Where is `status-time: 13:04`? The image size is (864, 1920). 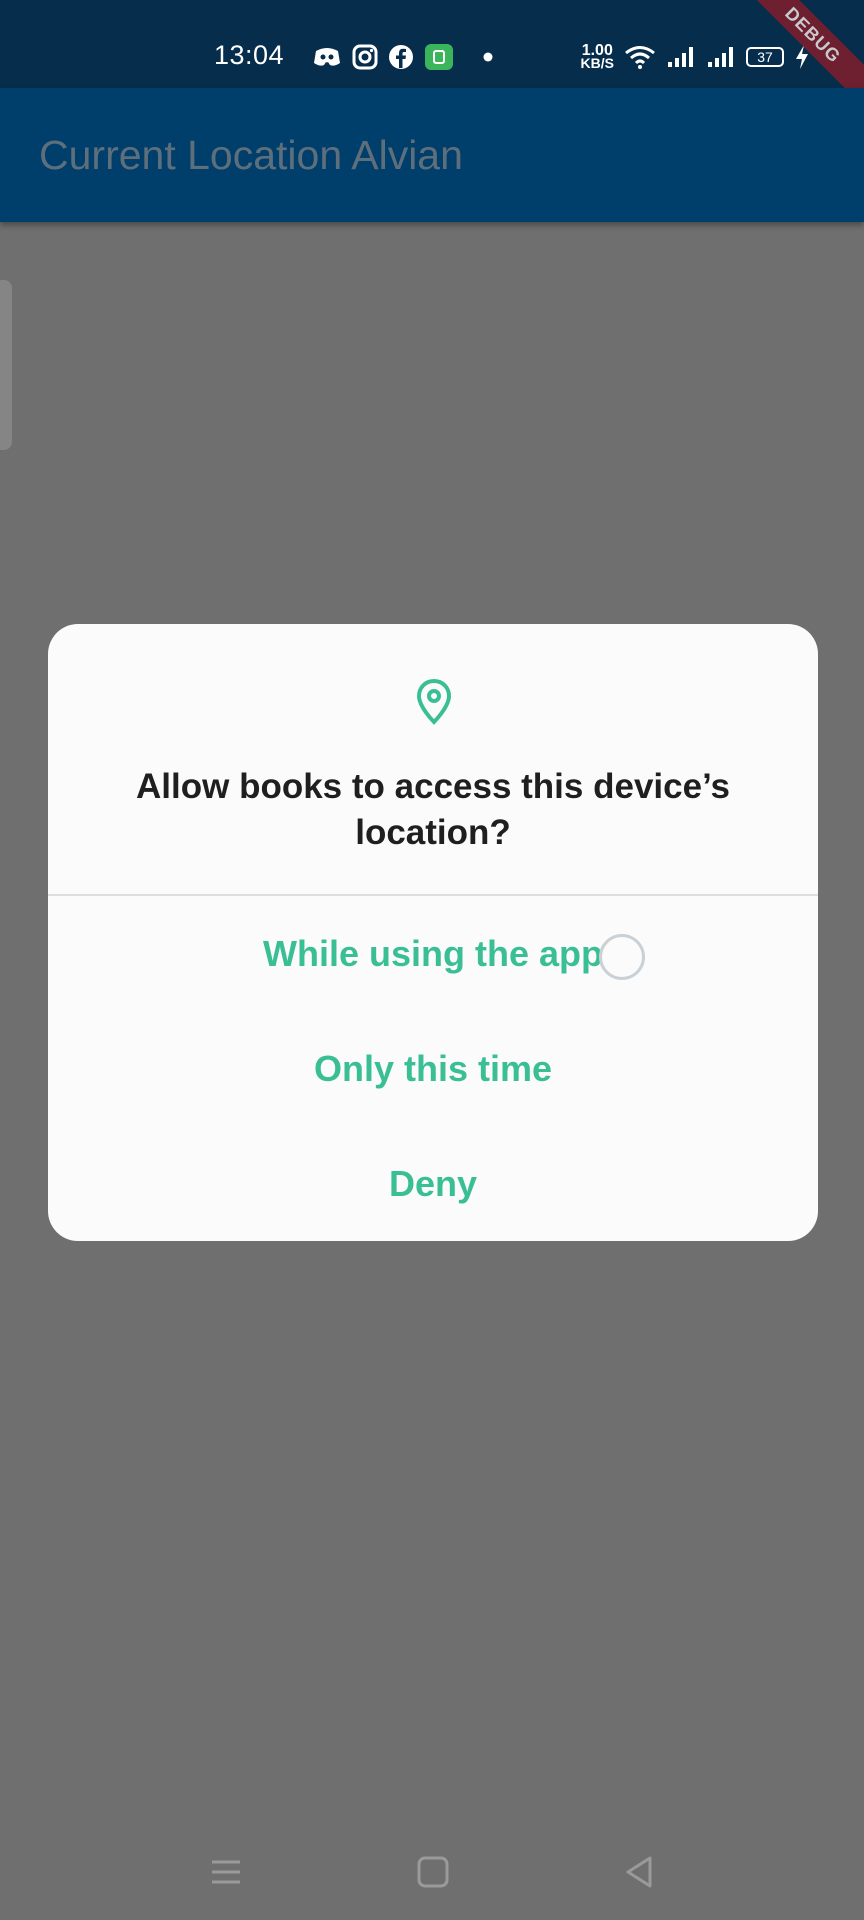 status-time: 13:04 is located at coordinates (249, 55).